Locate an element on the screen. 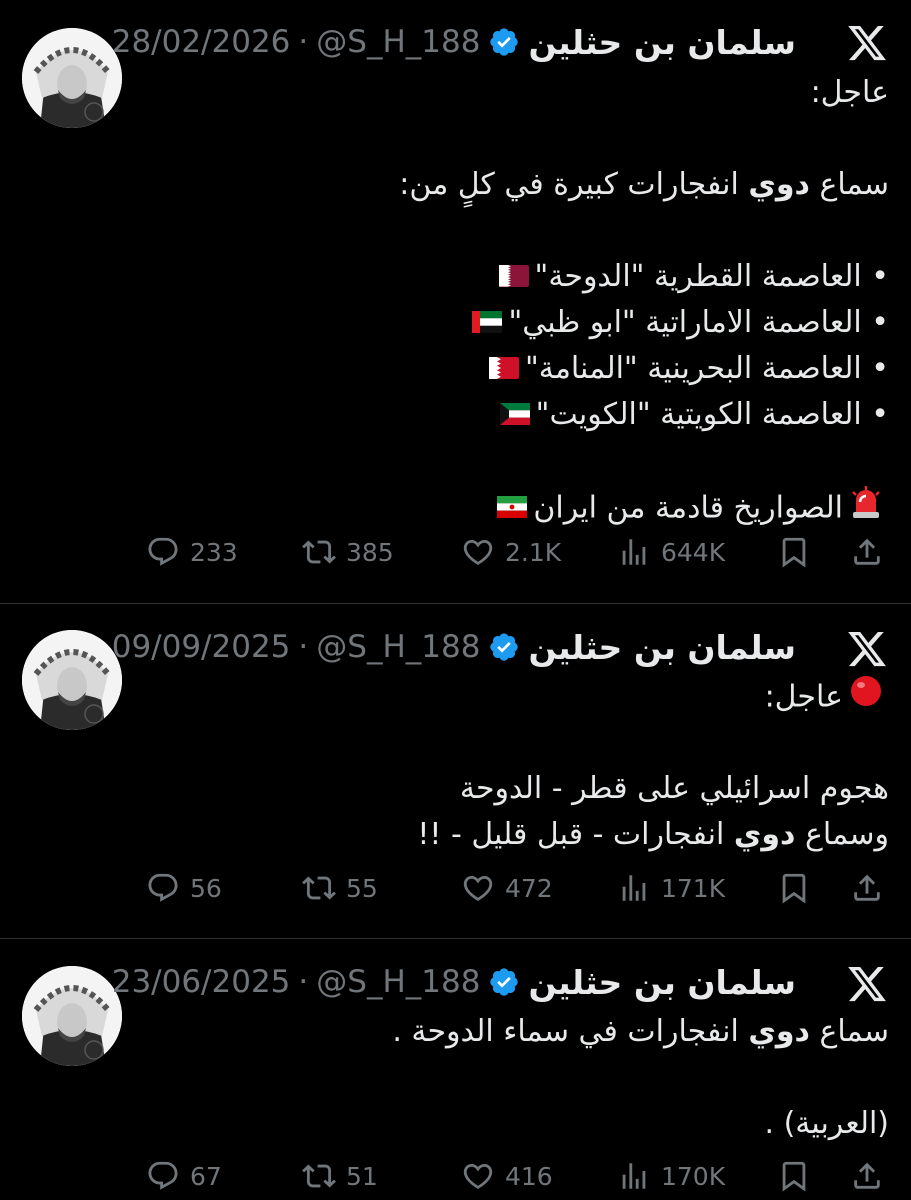 The image size is (911, 1200). tweet-line-text: • العاصمة الاماراتية "ابو ظبي" is located at coordinates (698, 322).